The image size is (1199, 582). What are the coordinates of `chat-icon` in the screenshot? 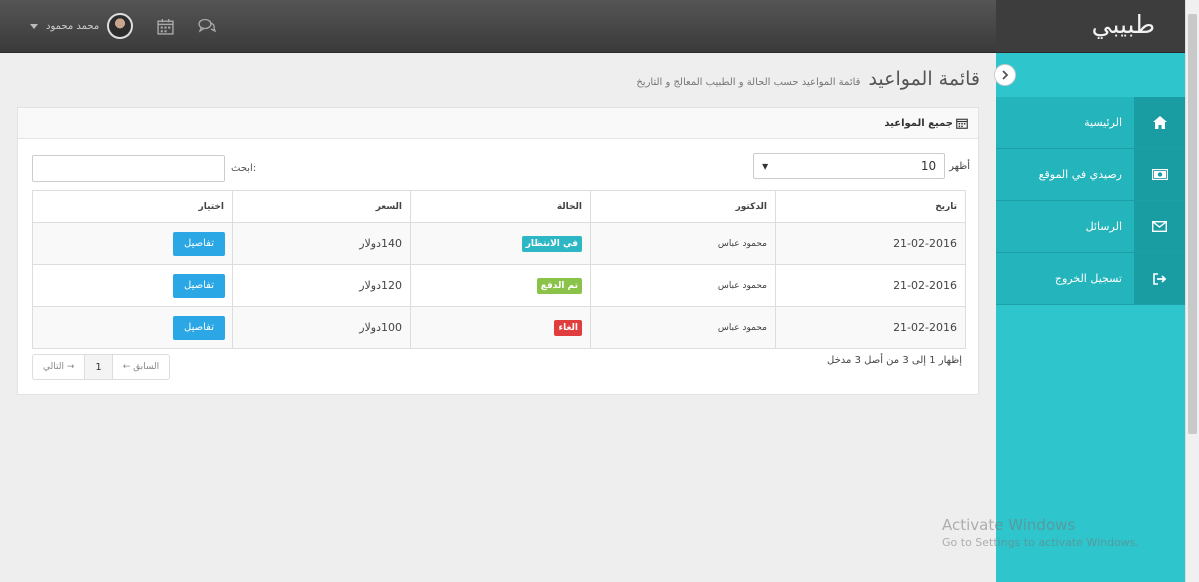 It's located at (207, 26).